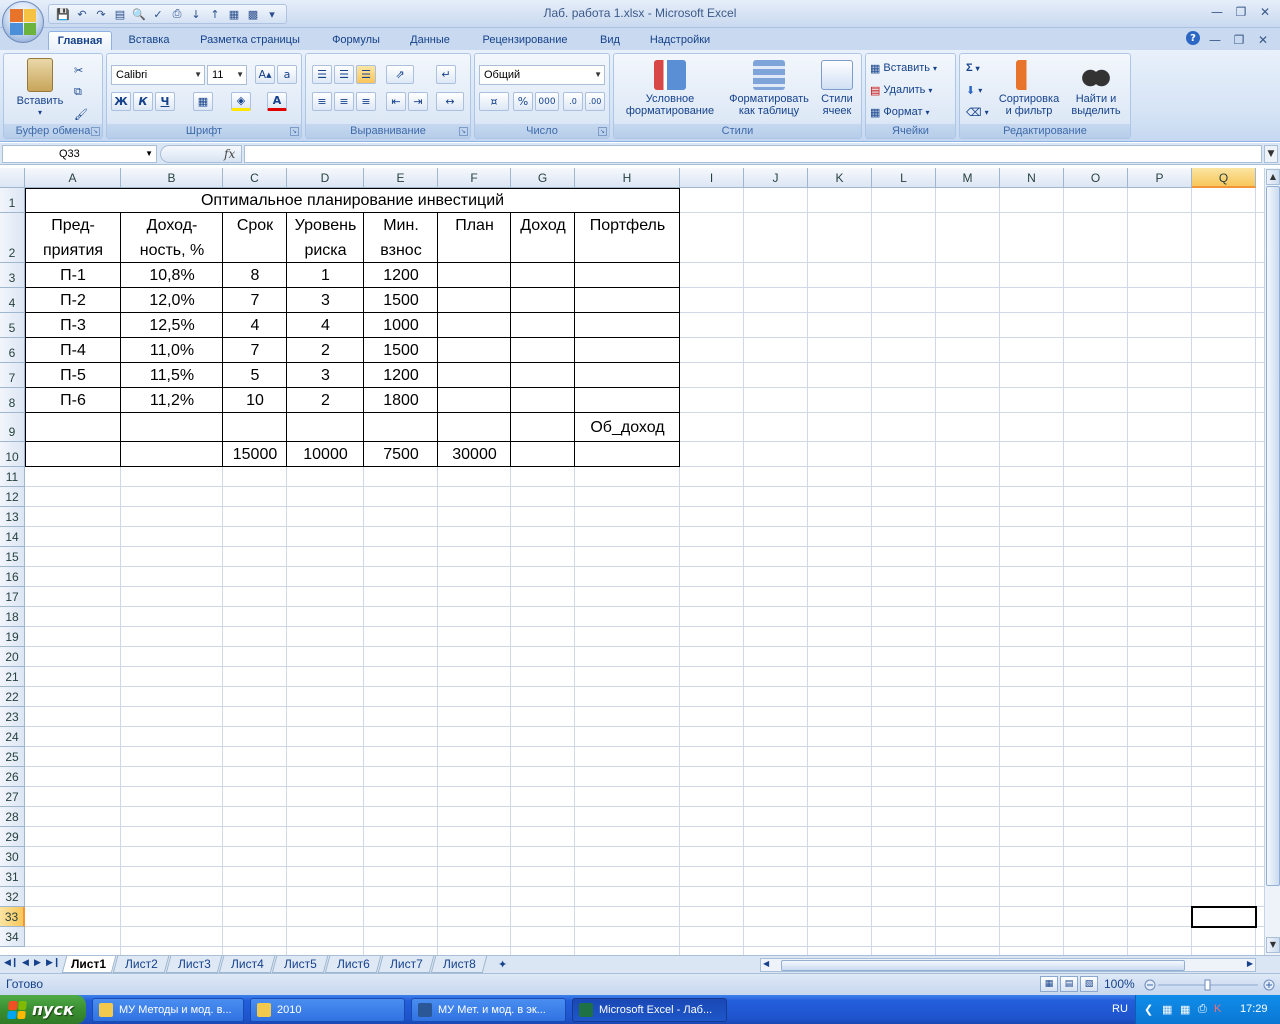 This screenshot has height=1024, width=1280. Describe the element at coordinates (974, 90) in the screenshot. I see `fill-icon: ⬇ ▾` at that location.